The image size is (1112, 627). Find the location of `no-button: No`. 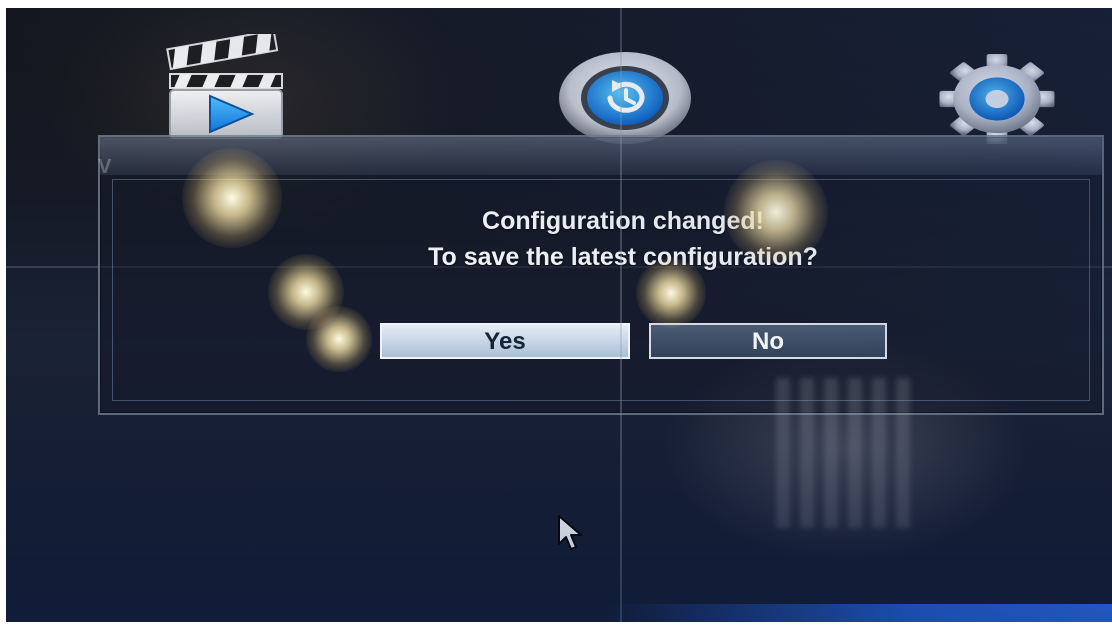

no-button: No is located at coordinates (768, 341).